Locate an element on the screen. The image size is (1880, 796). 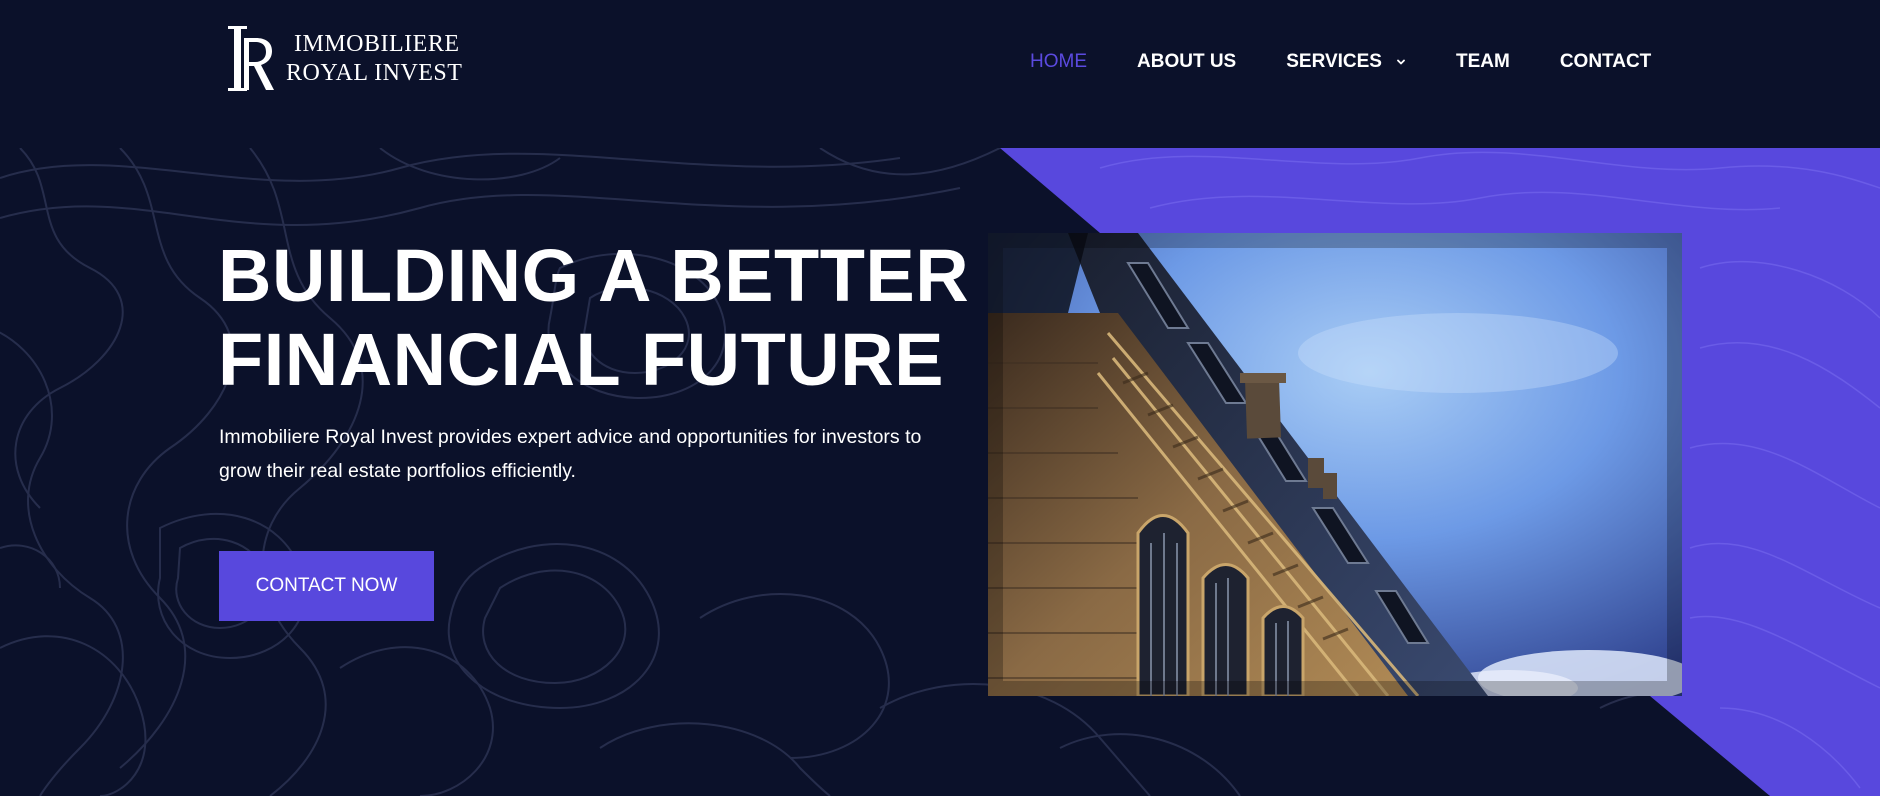
logo-wordmark: IMMOBILIERE ROYAL INVEST is located at coordinates (374, 59).